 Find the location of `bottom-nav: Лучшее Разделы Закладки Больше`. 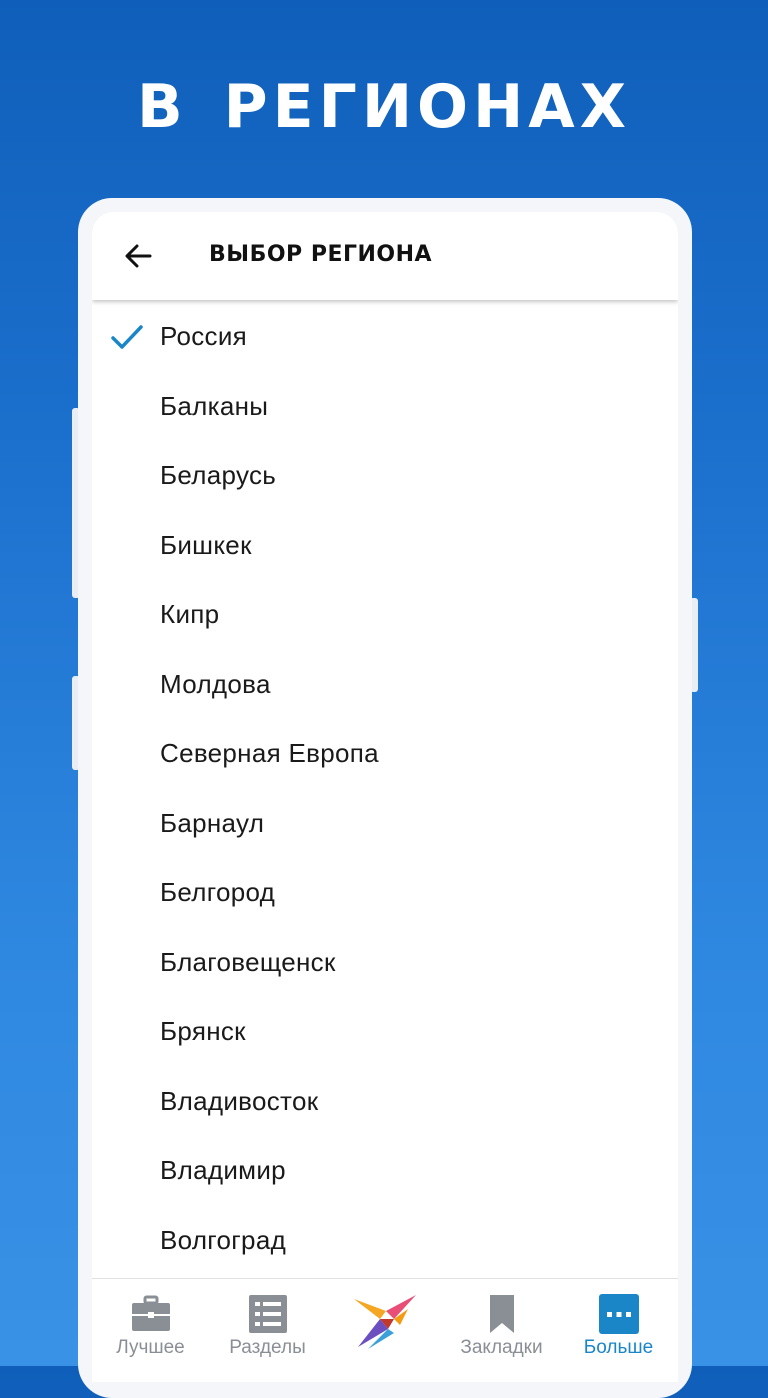

bottom-nav: Лучшее Разделы Закладки Больше is located at coordinates (385, 1330).